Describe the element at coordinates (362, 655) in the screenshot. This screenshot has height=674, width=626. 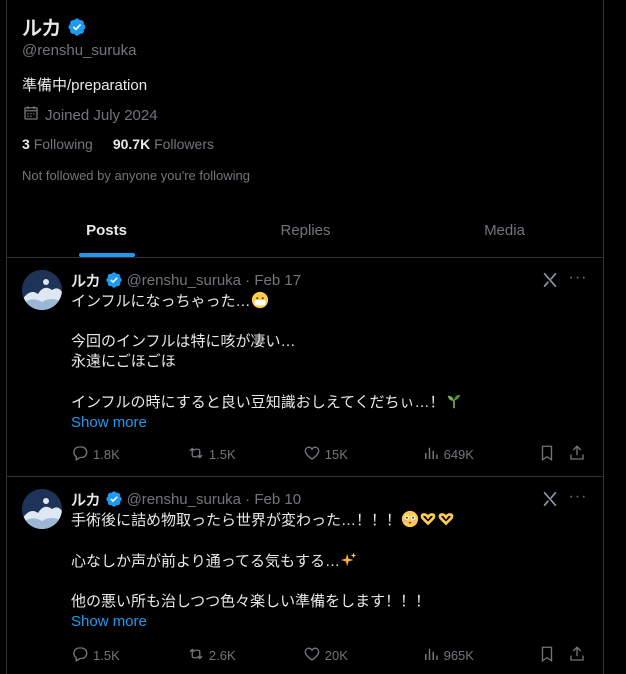
I see `like-button: 20K` at that location.